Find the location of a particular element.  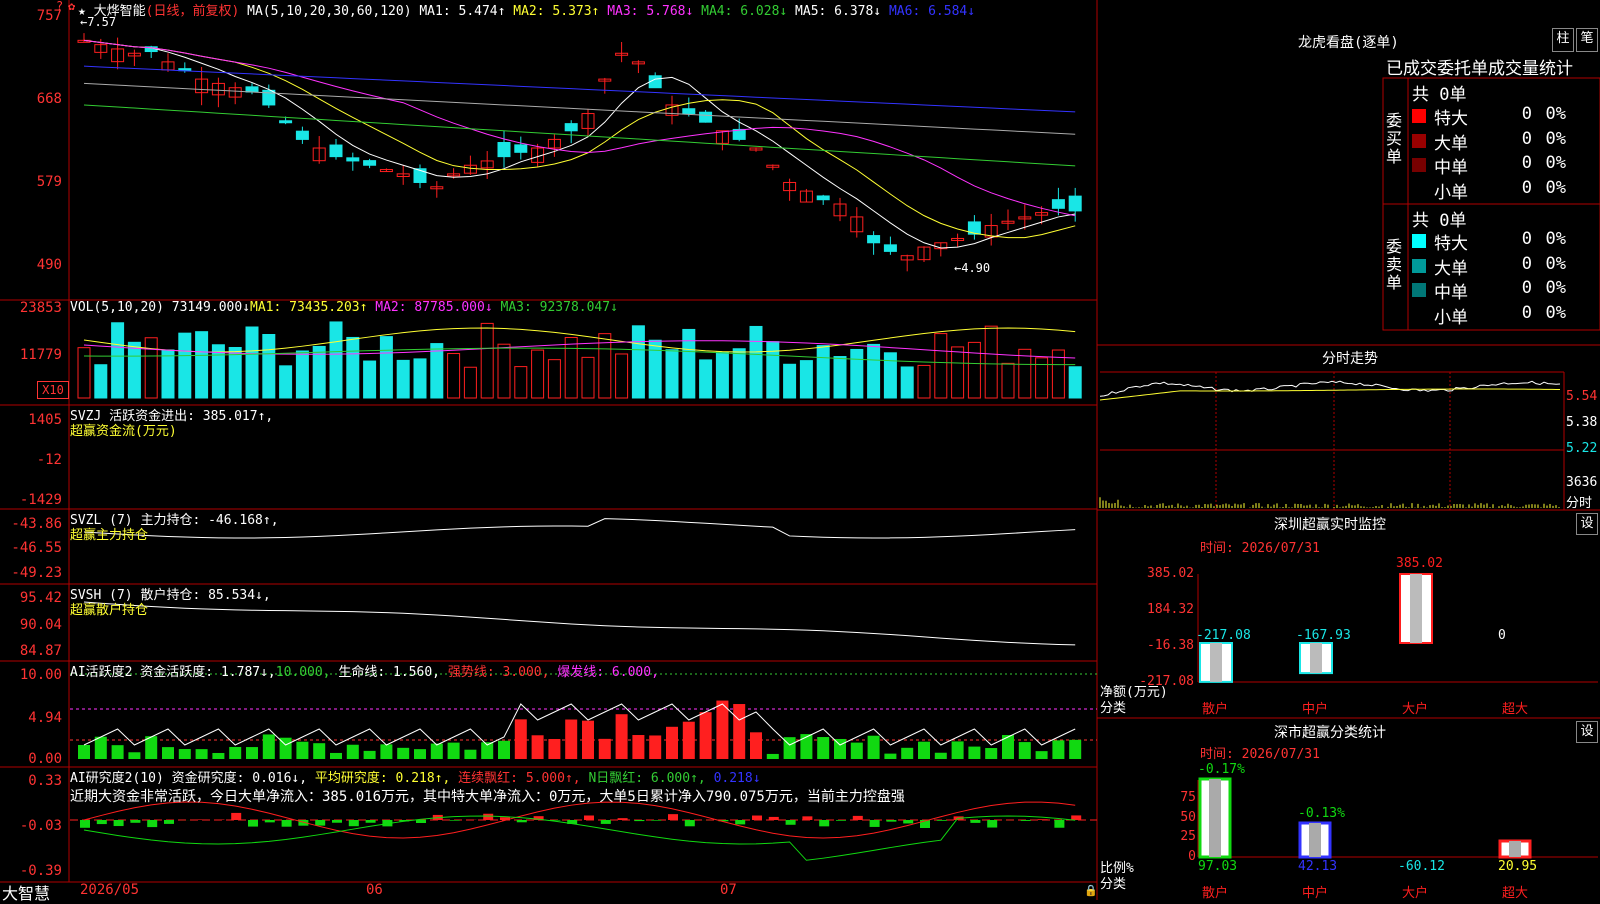

main-ytick-3: 579 is located at coordinates (31, 182).